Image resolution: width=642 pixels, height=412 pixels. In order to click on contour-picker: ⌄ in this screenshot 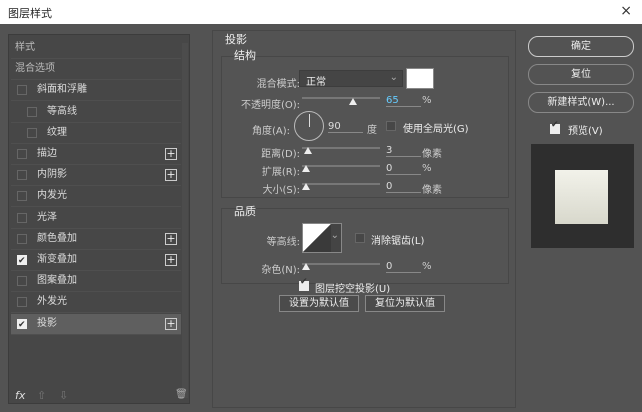, I will do `click(322, 238)`.